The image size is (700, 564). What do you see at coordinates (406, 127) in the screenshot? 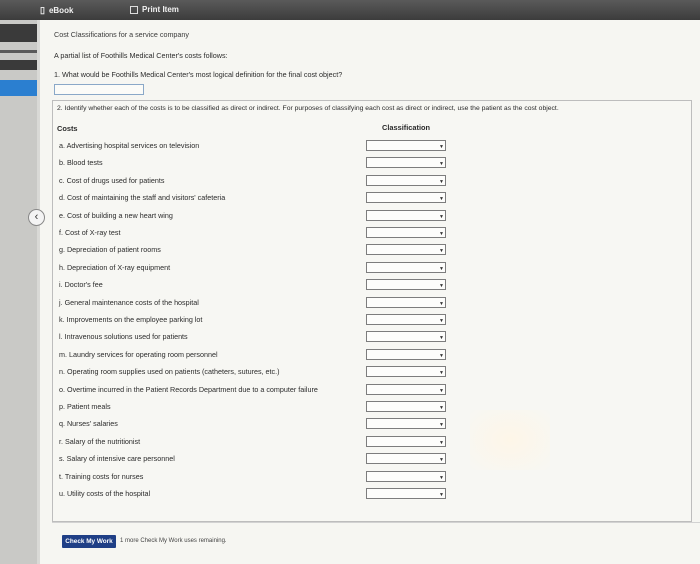
I see `classification-header: Classification` at bounding box center [406, 127].